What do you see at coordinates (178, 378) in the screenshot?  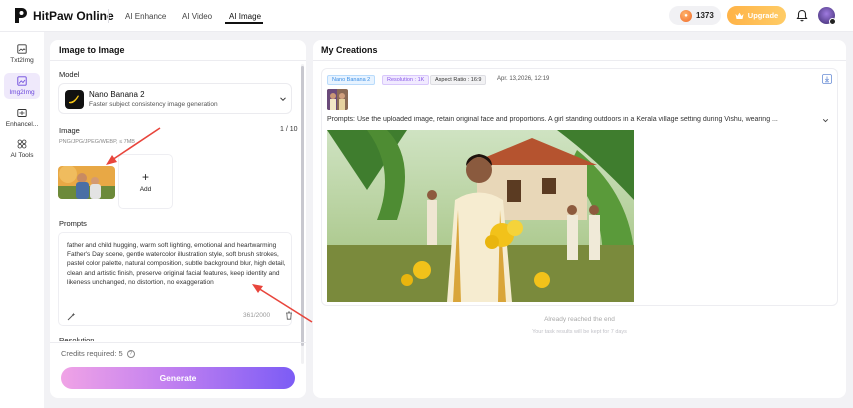 I see `generate-button: Generate` at bounding box center [178, 378].